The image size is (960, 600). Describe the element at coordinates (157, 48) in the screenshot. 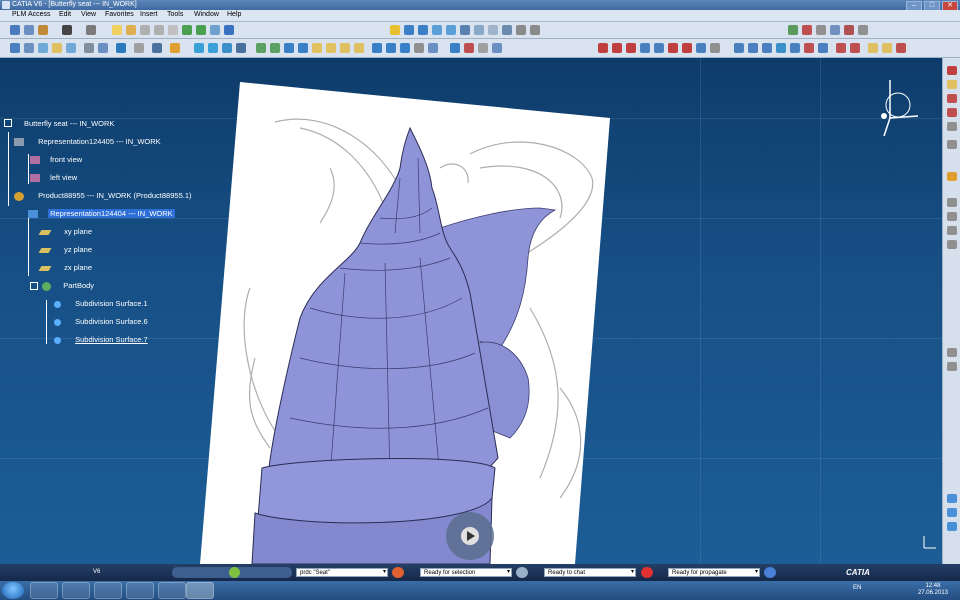

I see `symmetry-icon` at that location.